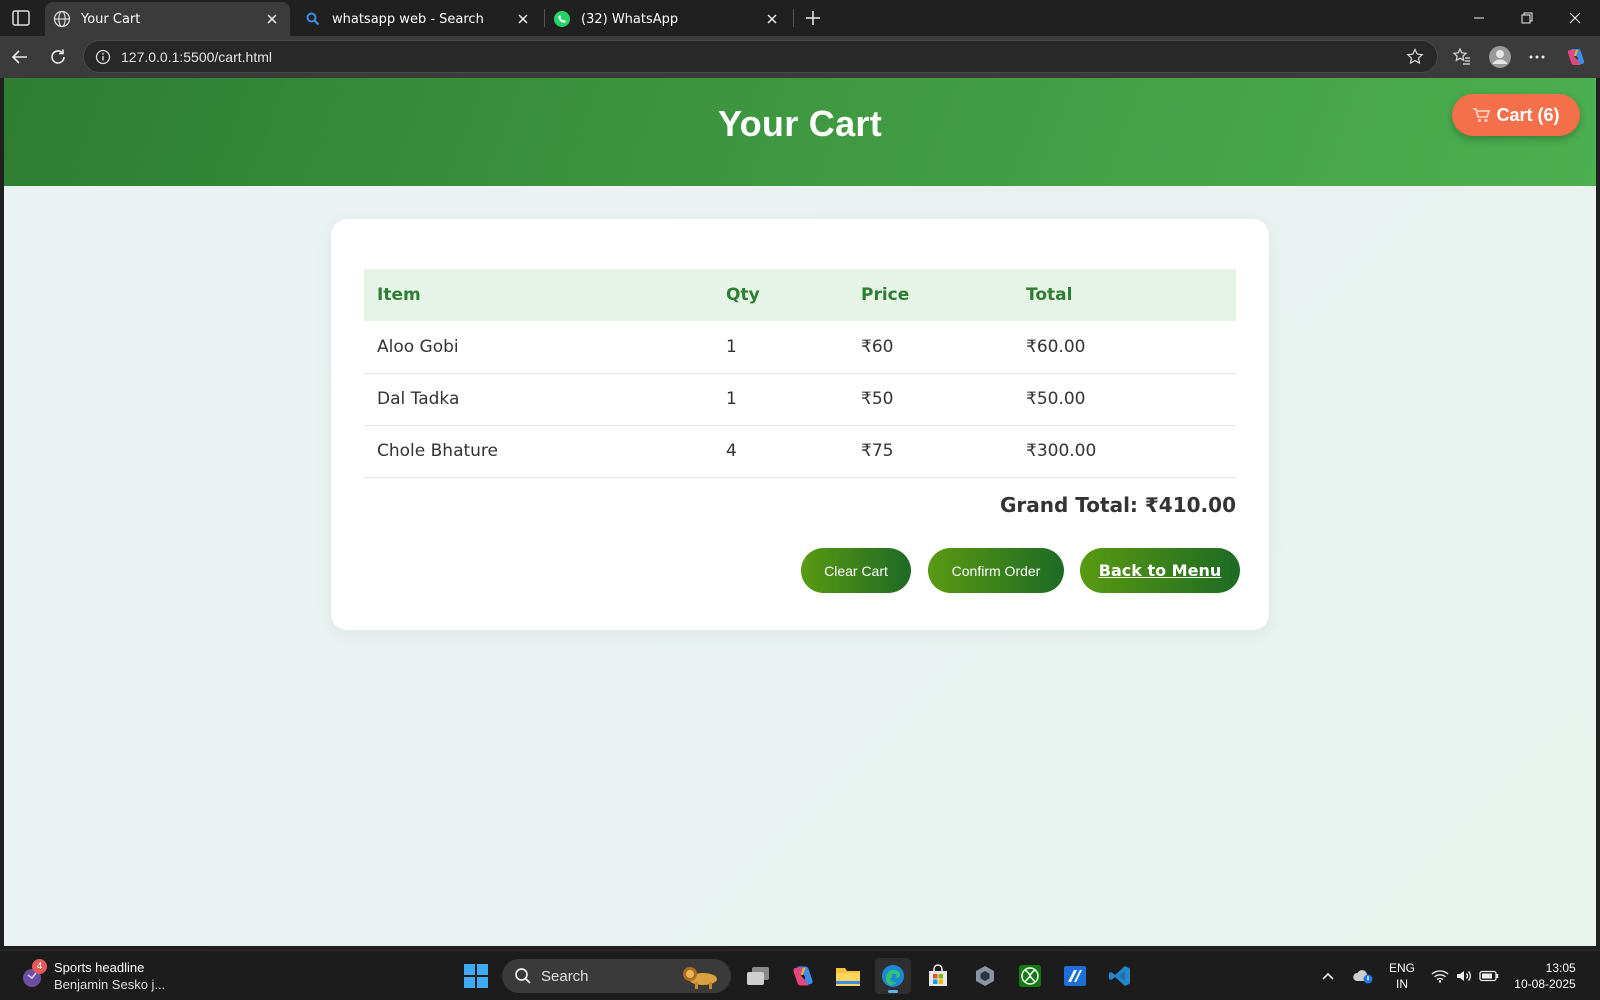 This screenshot has height=1000, width=1600. What do you see at coordinates (1160, 570) in the screenshot?
I see `back-to-menu-button: Back to Menu` at bounding box center [1160, 570].